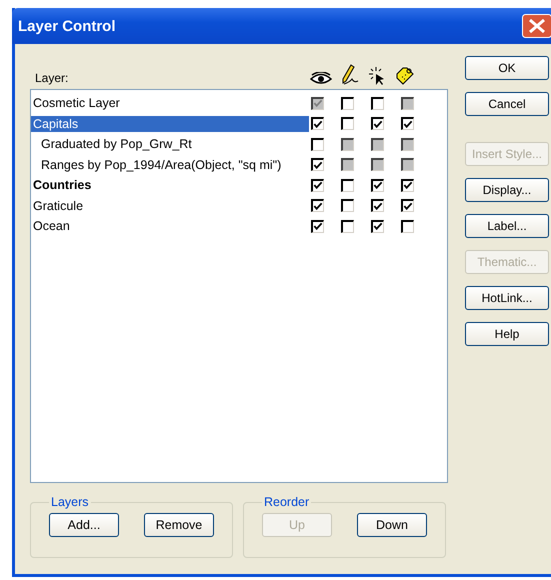 The width and height of the screenshot is (551, 580). Describe the element at coordinates (170, 103) in the screenshot. I see `layer-item: Cosmetic Layer` at that location.